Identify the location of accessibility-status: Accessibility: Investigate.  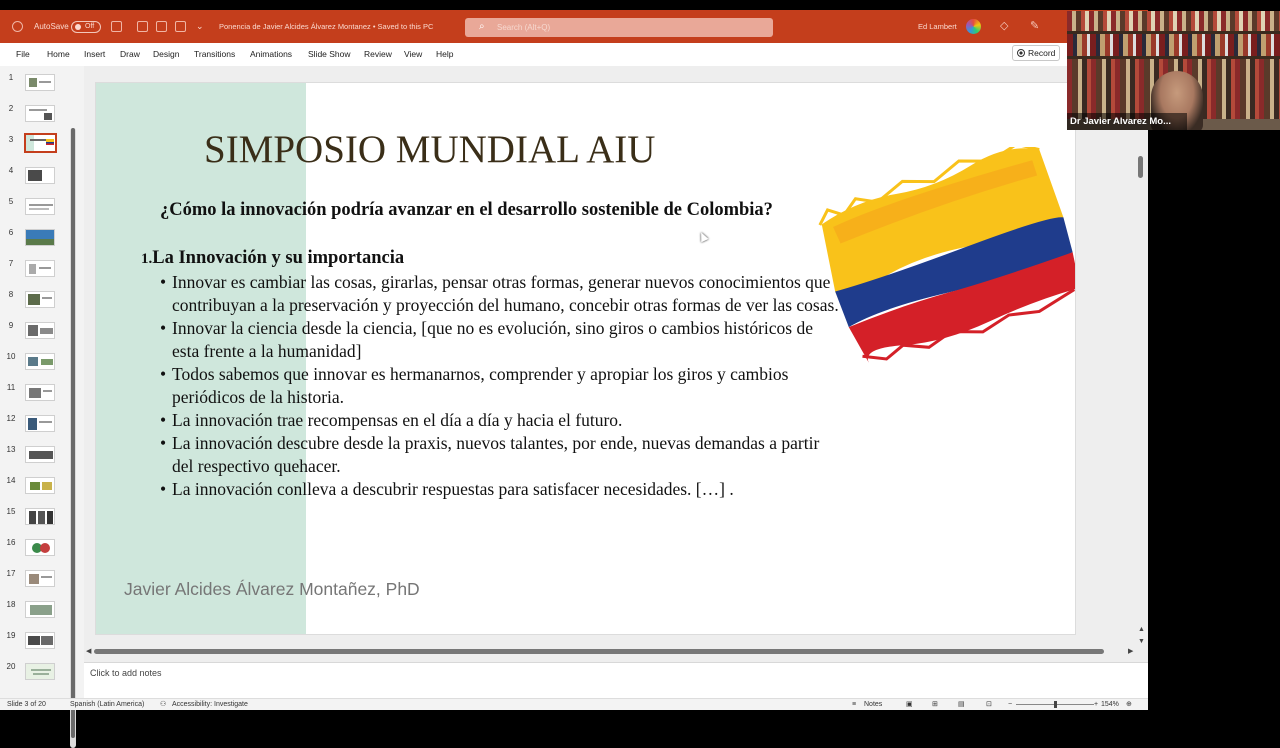
(210, 704).